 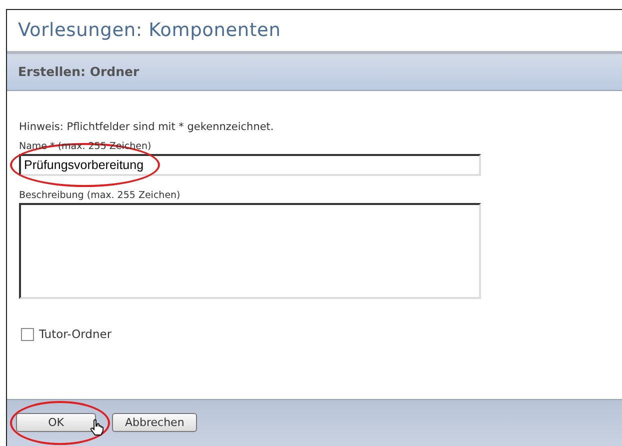 I want to click on hand-cursor-icon, so click(x=97, y=427).